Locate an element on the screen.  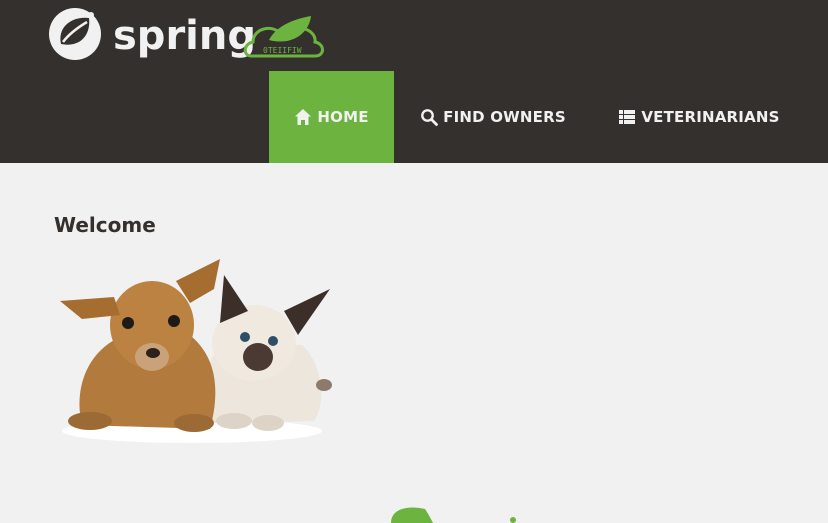
nav-find-owners-label: FIND OWNERS is located at coordinates (504, 117).